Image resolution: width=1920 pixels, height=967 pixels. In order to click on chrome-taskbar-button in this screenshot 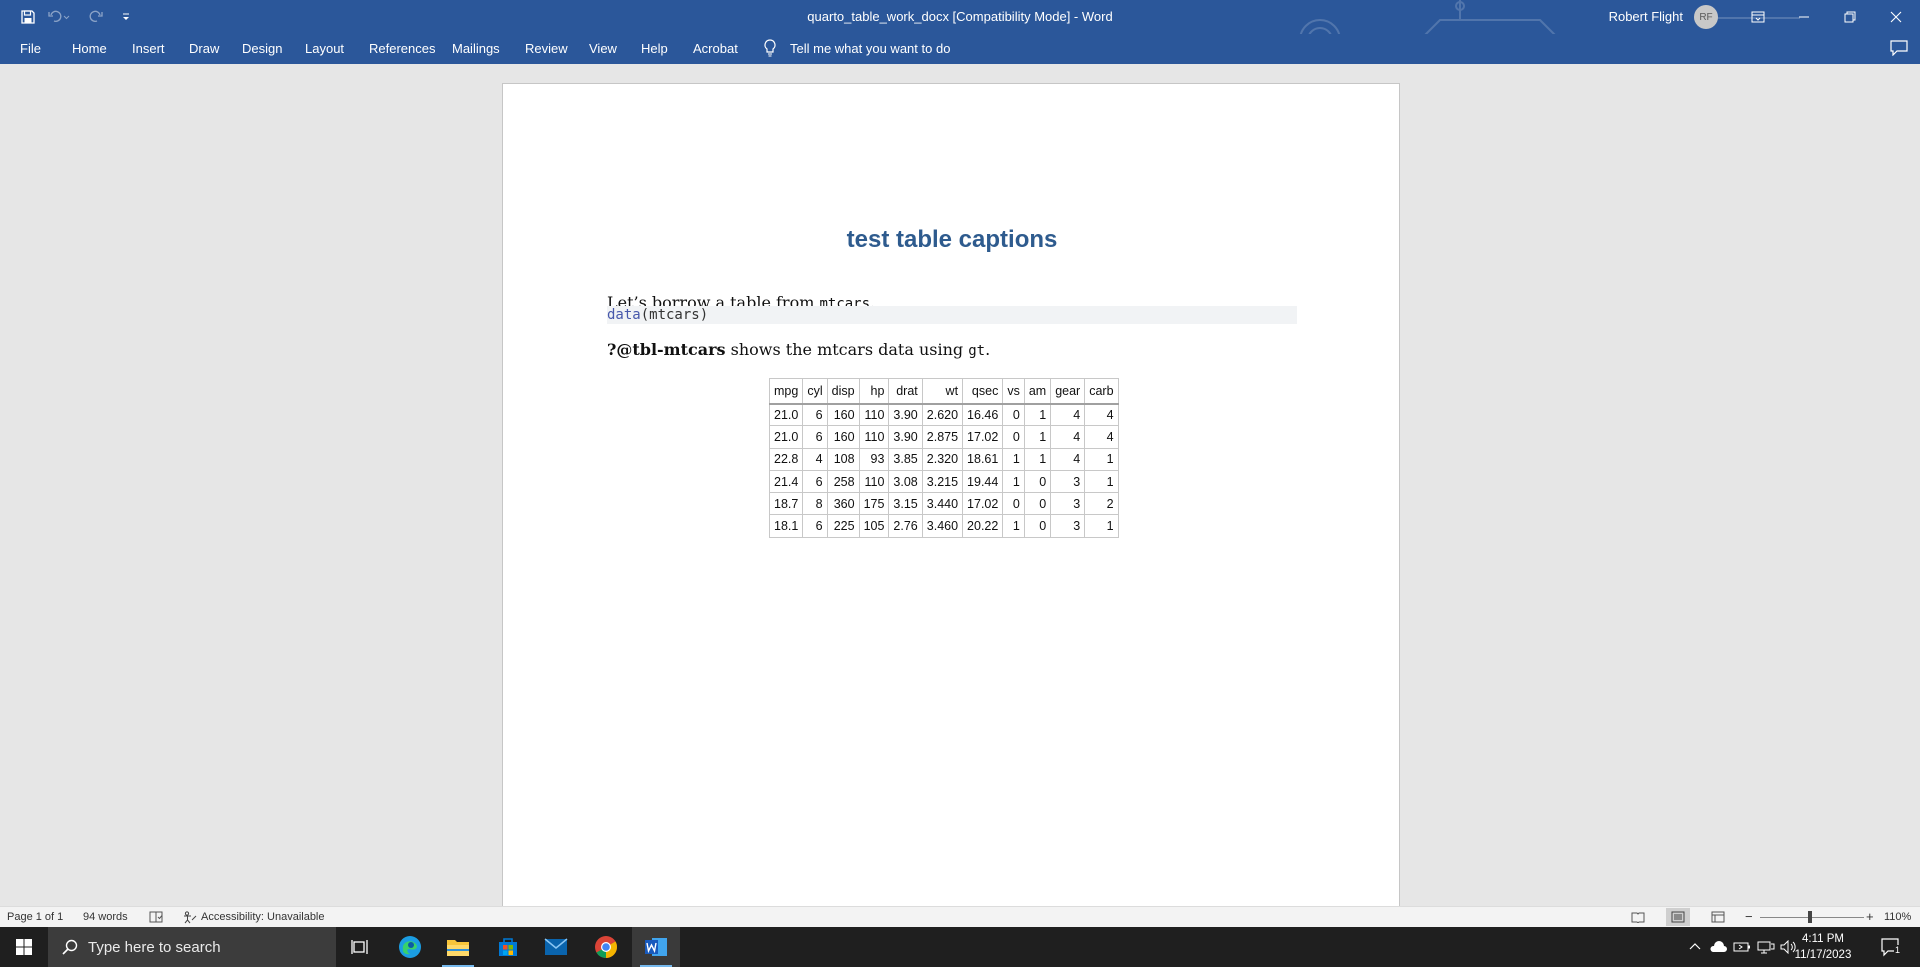, I will do `click(606, 947)`.